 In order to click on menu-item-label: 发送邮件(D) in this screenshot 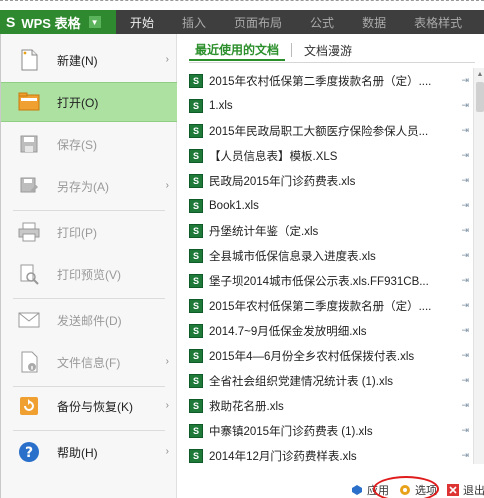, I will do `click(89, 320)`.